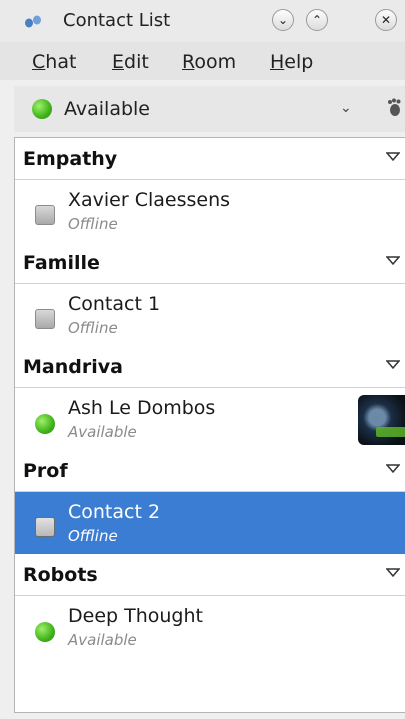 Image resolution: width=405 pixels, height=719 pixels. What do you see at coordinates (209, 109) in the screenshot?
I see `presence-selector: Available ⌄` at bounding box center [209, 109].